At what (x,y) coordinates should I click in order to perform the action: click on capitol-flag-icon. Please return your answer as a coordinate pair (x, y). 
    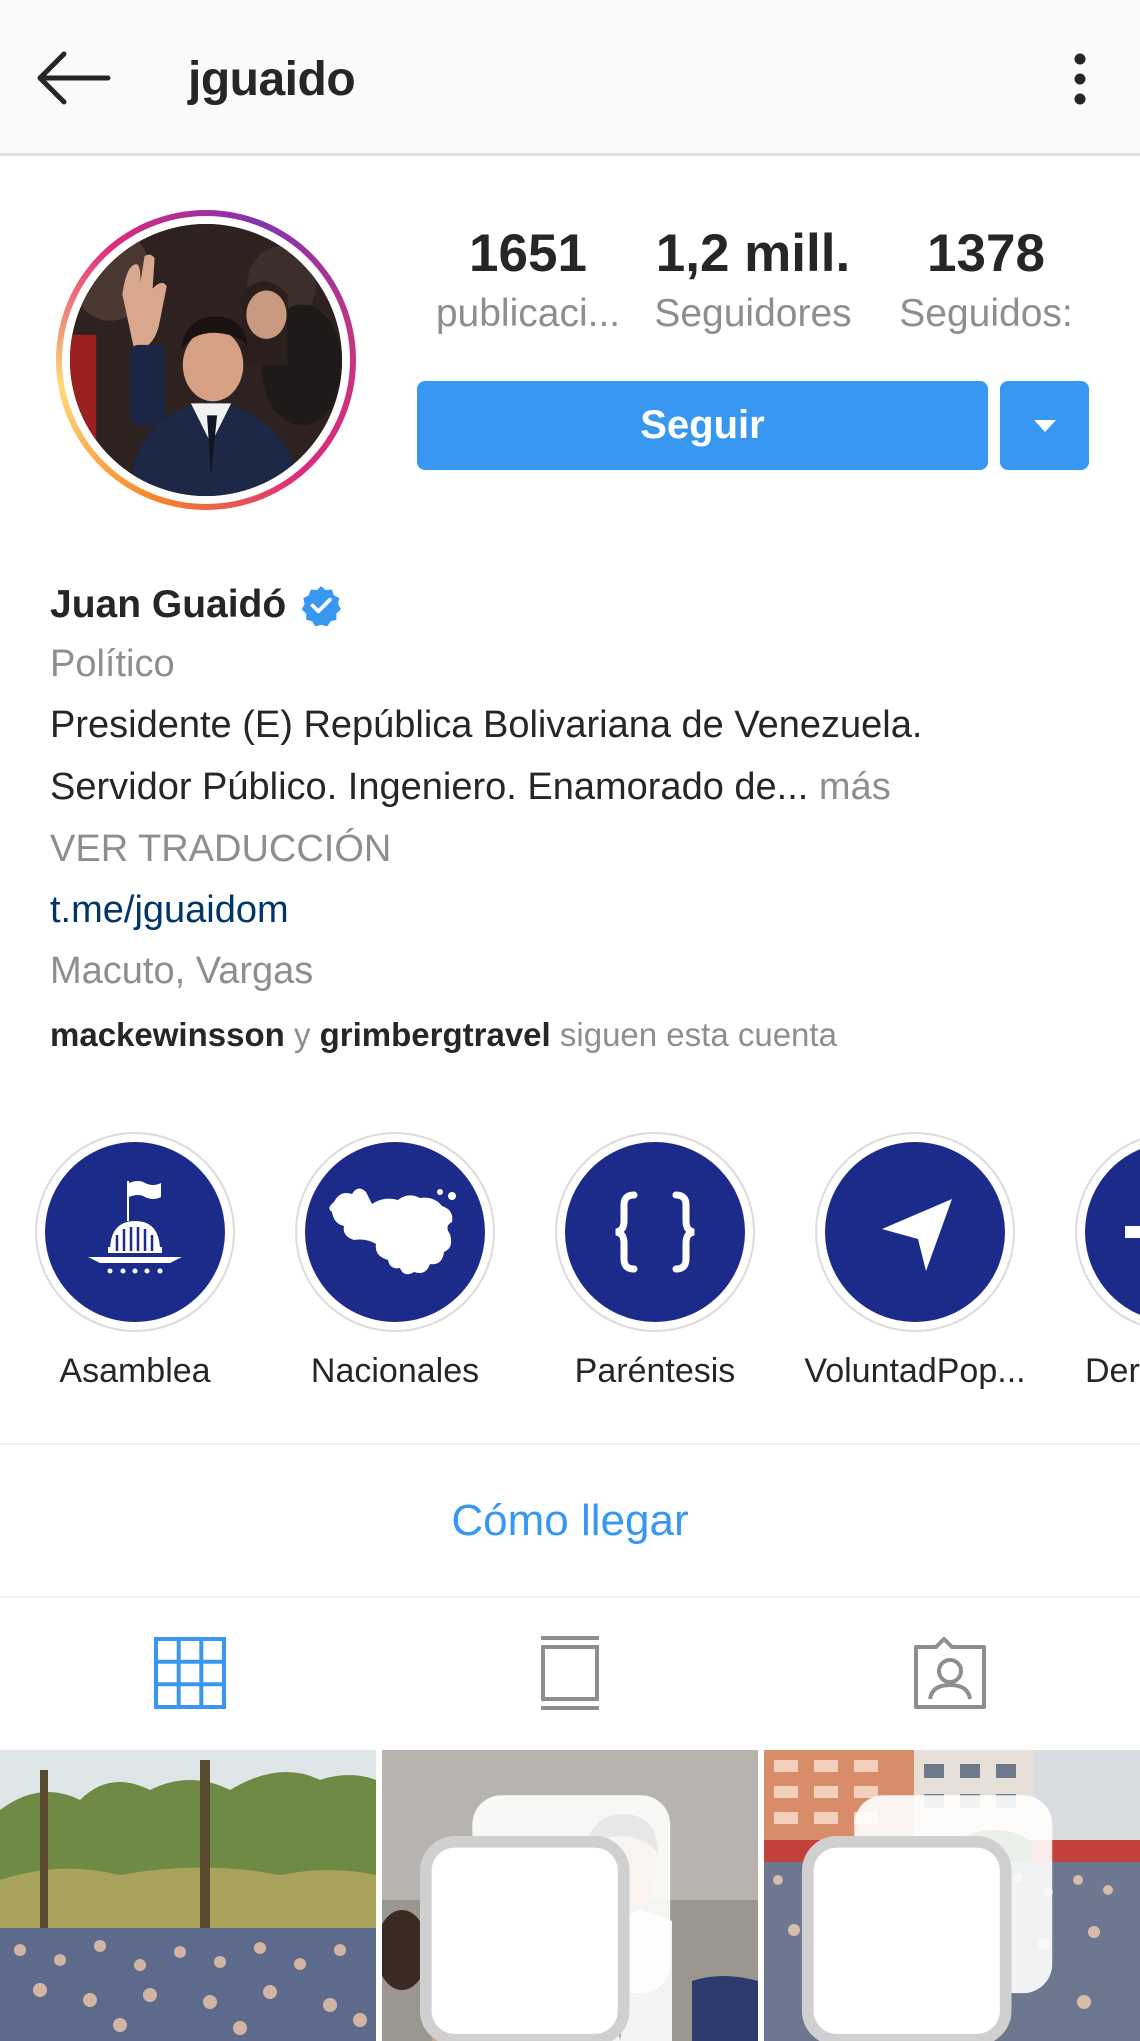
    Looking at the image, I should click on (135, 1227).